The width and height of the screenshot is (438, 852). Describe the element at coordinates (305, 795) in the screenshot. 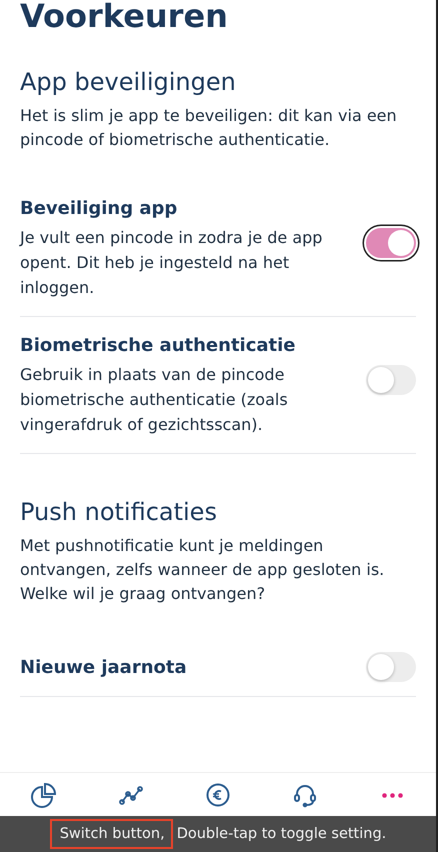

I see `headset-icon` at that location.